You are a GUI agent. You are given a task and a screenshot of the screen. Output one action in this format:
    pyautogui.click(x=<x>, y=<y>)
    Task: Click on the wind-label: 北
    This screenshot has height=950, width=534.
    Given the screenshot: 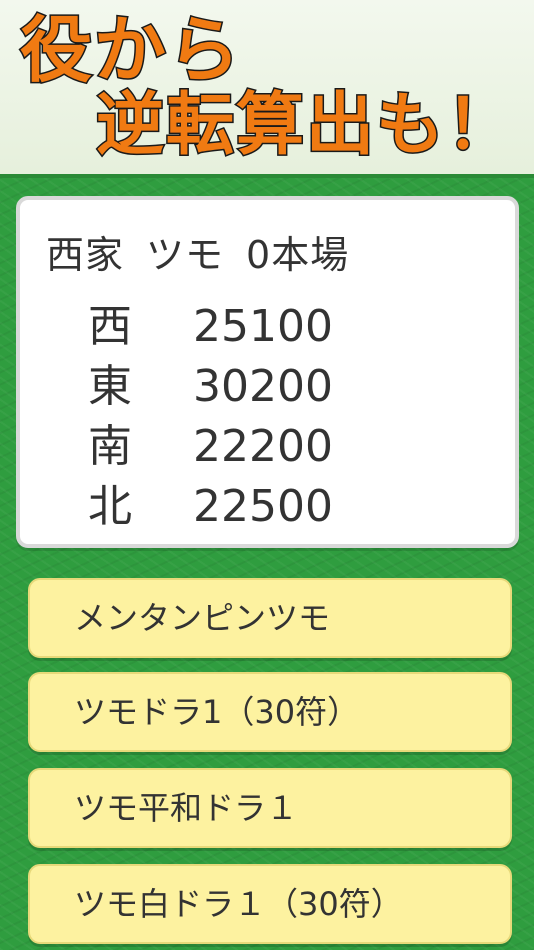 What is the action you would take?
    pyautogui.click(x=110, y=506)
    